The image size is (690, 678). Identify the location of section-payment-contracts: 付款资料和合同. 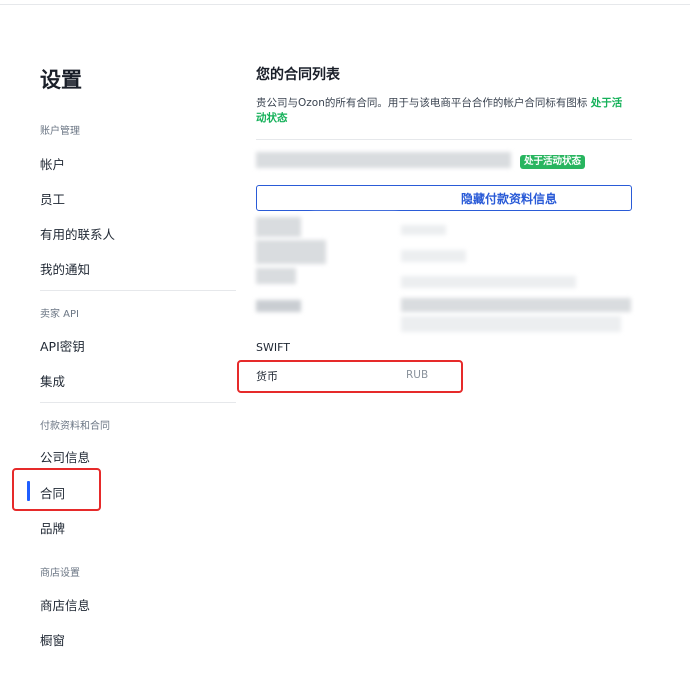
(75, 426).